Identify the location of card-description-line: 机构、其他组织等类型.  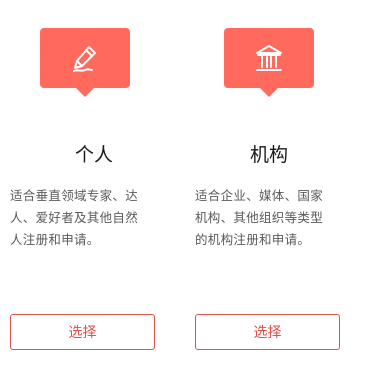
(259, 217).